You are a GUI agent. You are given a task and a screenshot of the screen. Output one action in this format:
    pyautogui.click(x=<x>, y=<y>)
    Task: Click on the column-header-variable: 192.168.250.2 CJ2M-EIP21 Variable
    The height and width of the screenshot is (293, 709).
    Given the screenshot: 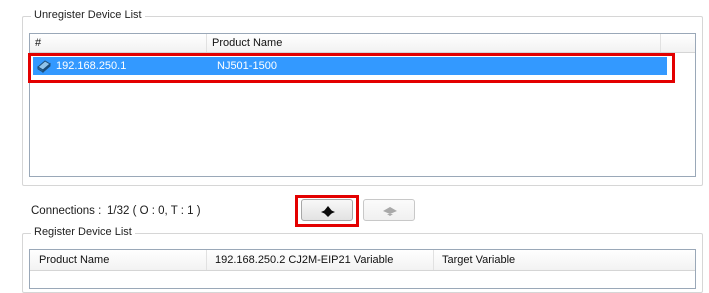 What is the action you would take?
    pyautogui.click(x=320, y=260)
    